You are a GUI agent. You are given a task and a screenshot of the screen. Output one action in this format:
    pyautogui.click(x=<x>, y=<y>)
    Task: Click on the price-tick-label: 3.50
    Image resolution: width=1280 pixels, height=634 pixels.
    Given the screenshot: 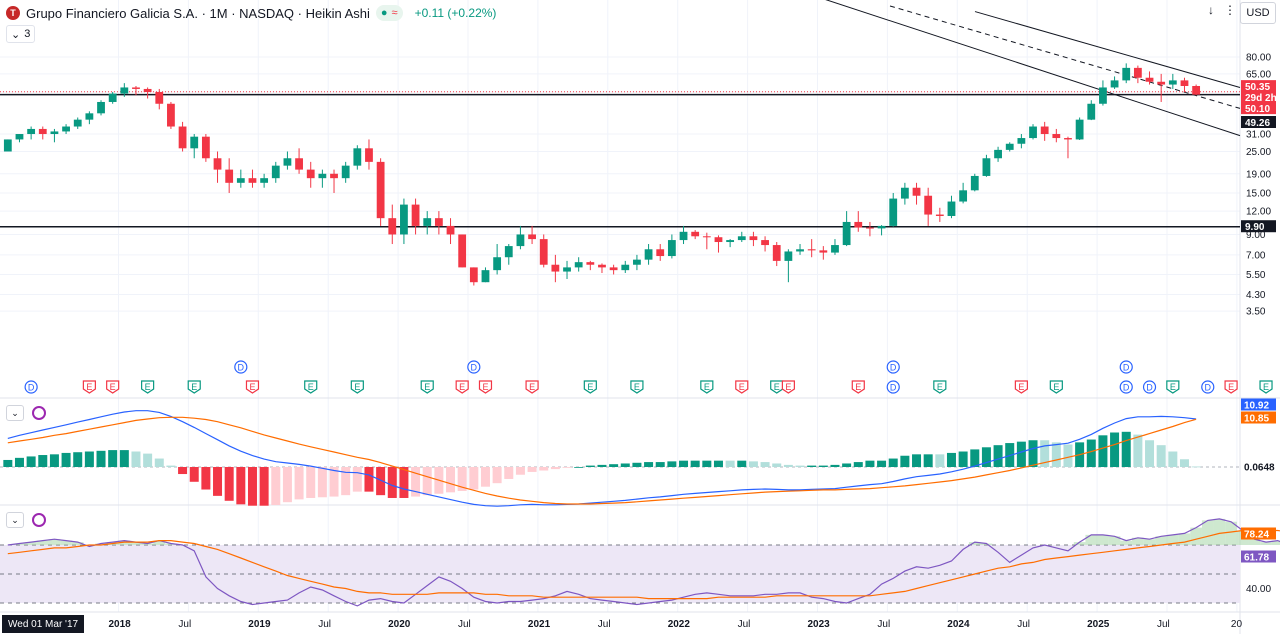 What is the action you would take?
    pyautogui.click(x=1256, y=312)
    